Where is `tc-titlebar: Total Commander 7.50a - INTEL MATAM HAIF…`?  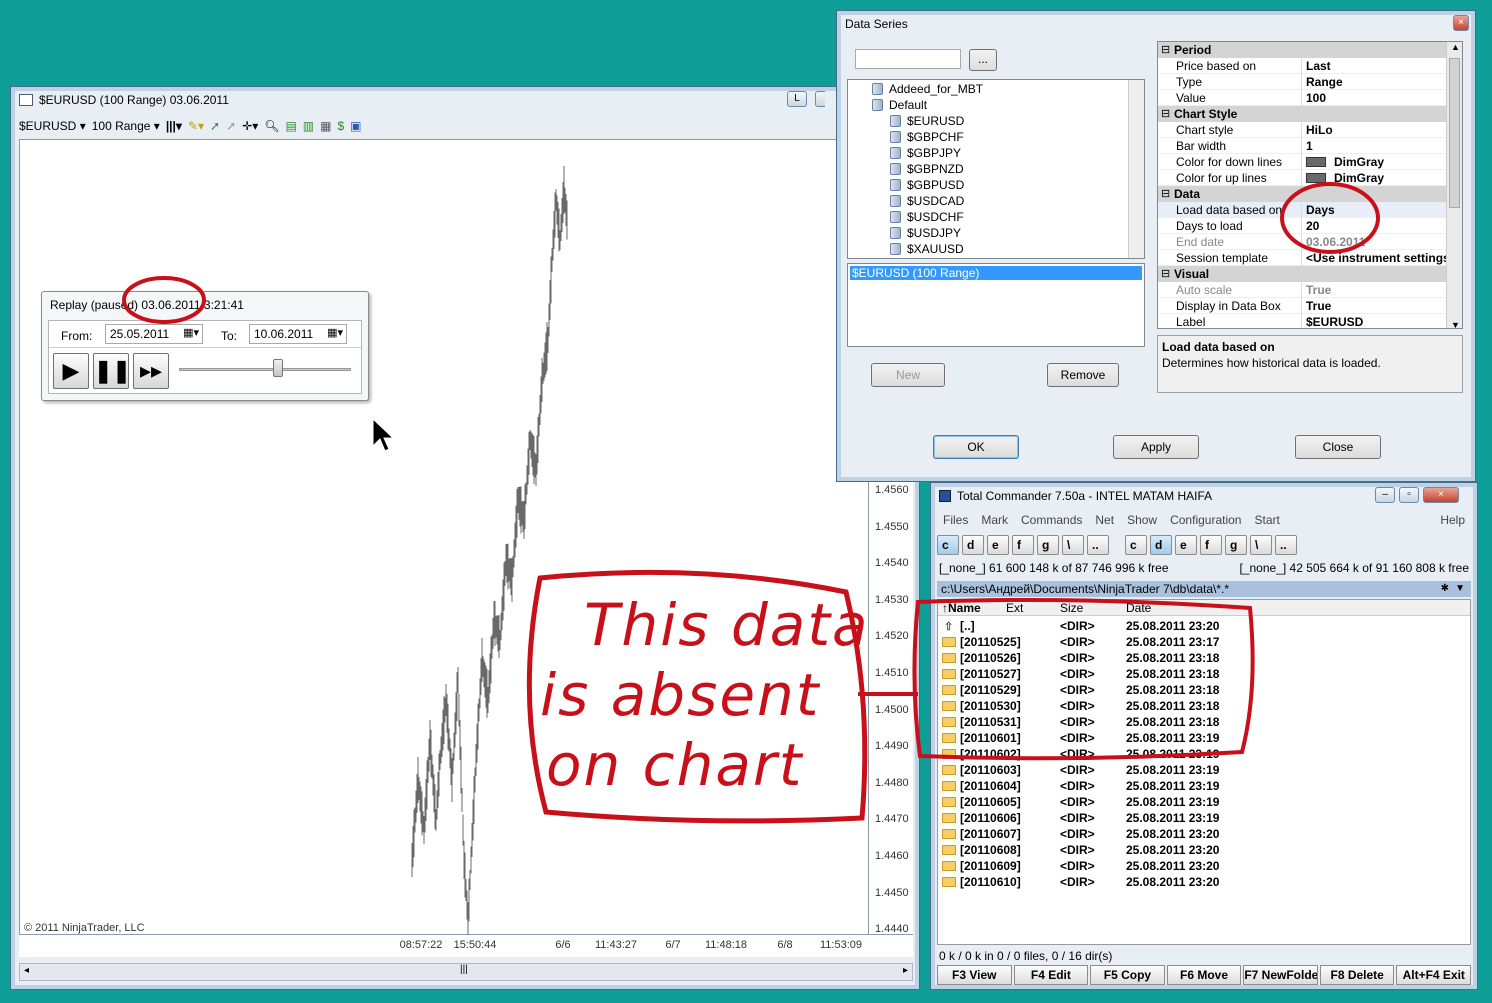 tc-titlebar: Total Commander 7.50a - INTEL MATAM HAIF… is located at coordinates (1204, 496).